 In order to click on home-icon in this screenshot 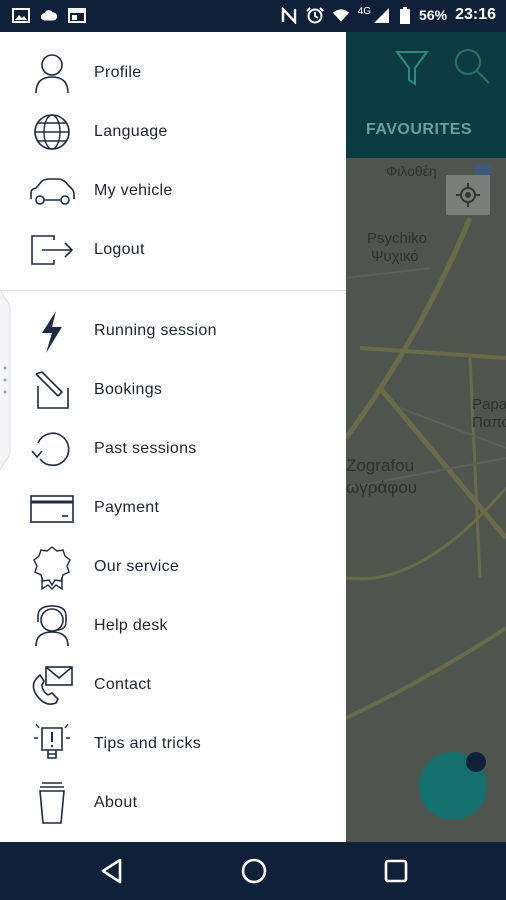, I will do `click(254, 871)`.